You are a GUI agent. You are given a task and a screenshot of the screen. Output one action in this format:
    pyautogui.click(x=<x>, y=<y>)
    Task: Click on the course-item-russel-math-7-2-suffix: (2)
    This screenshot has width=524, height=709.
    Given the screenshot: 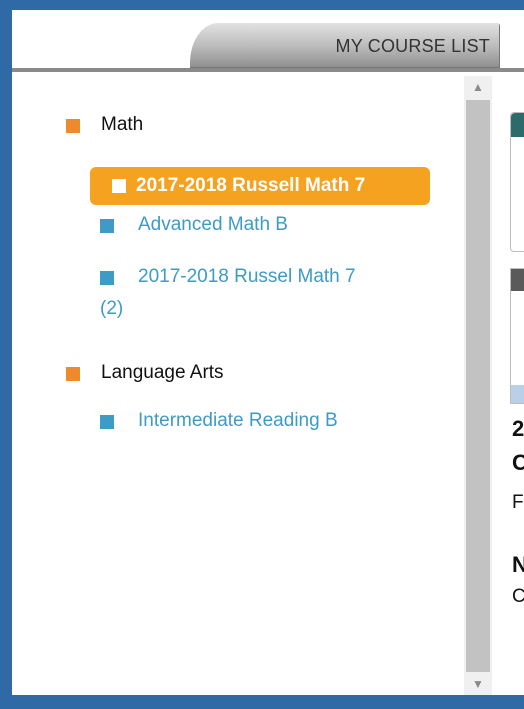 What is the action you would take?
    pyautogui.click(x=111, y=309)
    